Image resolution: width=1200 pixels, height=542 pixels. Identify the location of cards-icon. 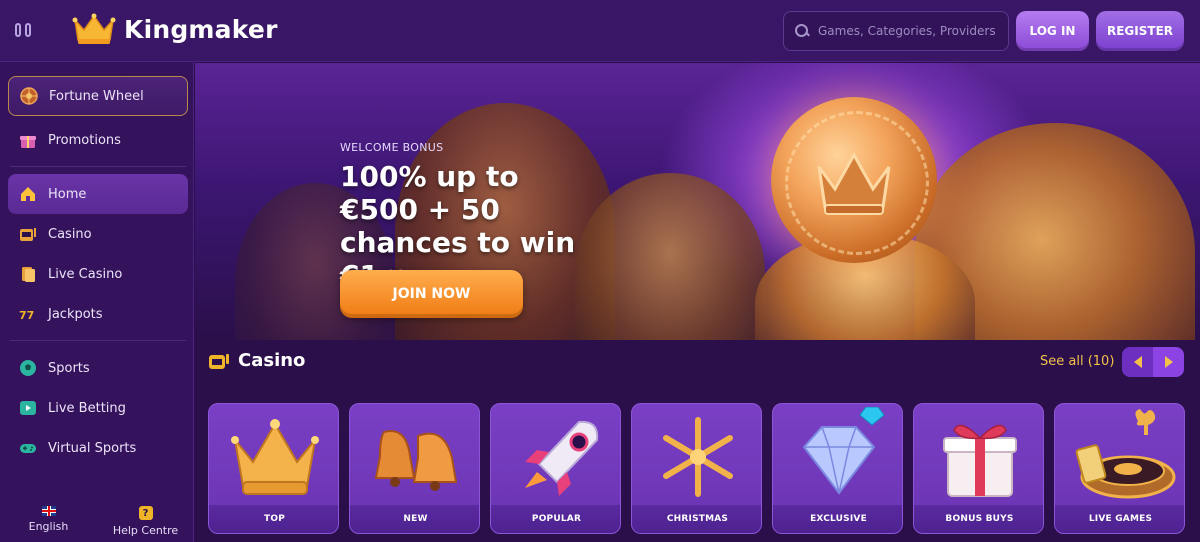
(28, 274).